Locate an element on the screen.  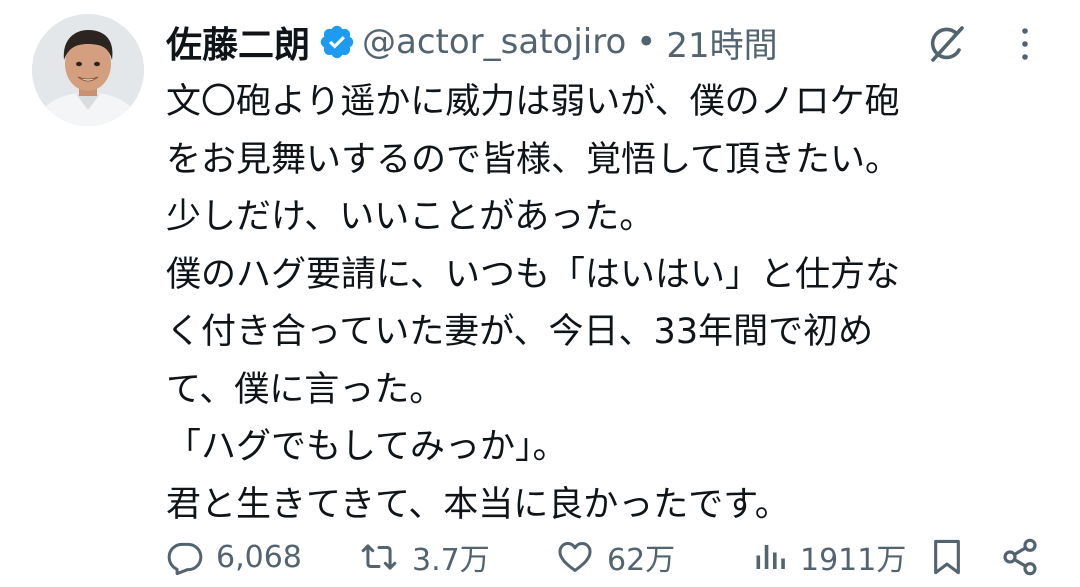
tweet-text-line: 君と生きてきて、本当に良かったです。 is located at coordinates (478, 504).